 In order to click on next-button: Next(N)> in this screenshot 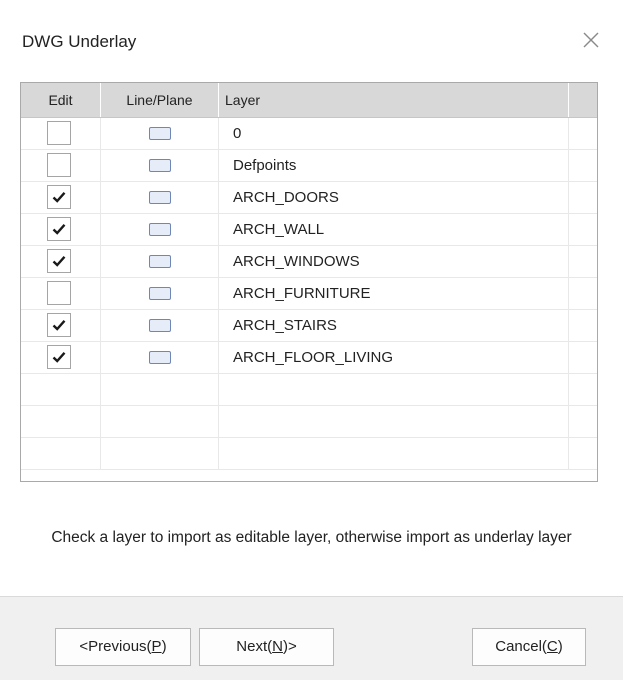, I will do `click(266, 647)`.